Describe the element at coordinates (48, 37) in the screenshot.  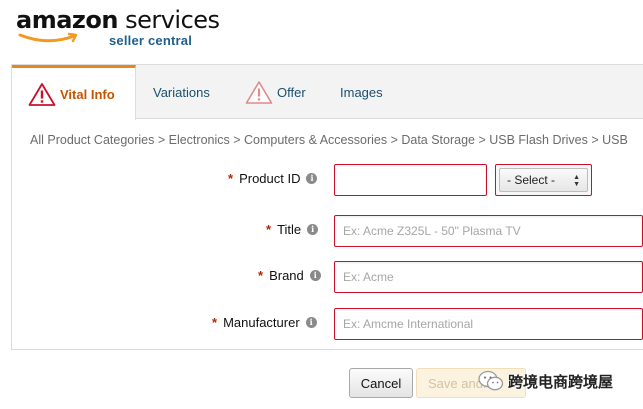
I see `amazon-smile-icon` at that location.